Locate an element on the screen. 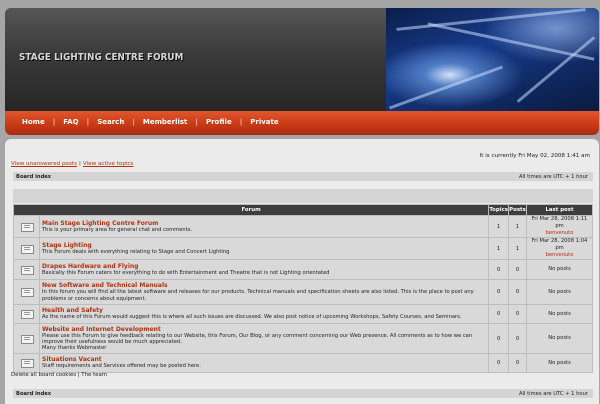 This screenshot has width=600, height=404. col-topics: Topics is located at coordinates (498, 210).